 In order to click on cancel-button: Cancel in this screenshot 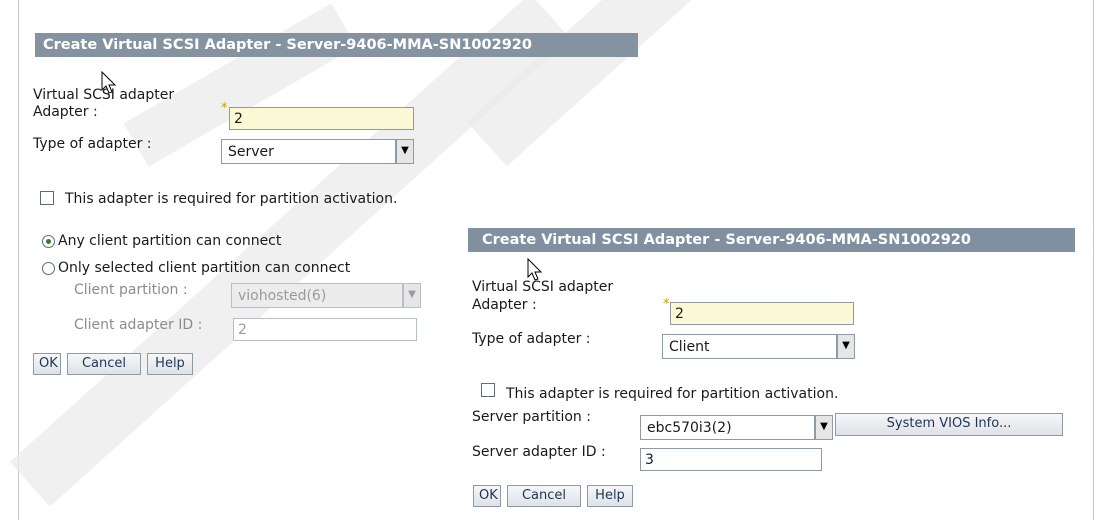, I will do `click(544, 496)`.